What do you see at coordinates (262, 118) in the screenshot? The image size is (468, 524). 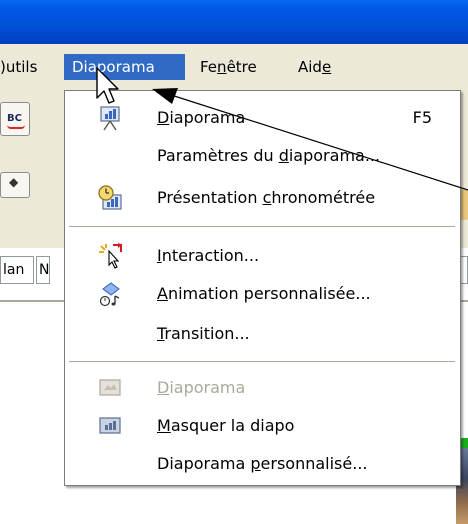 I see `menu-item-diaporama: Diaporama F5` at bounding box center [262, 118].